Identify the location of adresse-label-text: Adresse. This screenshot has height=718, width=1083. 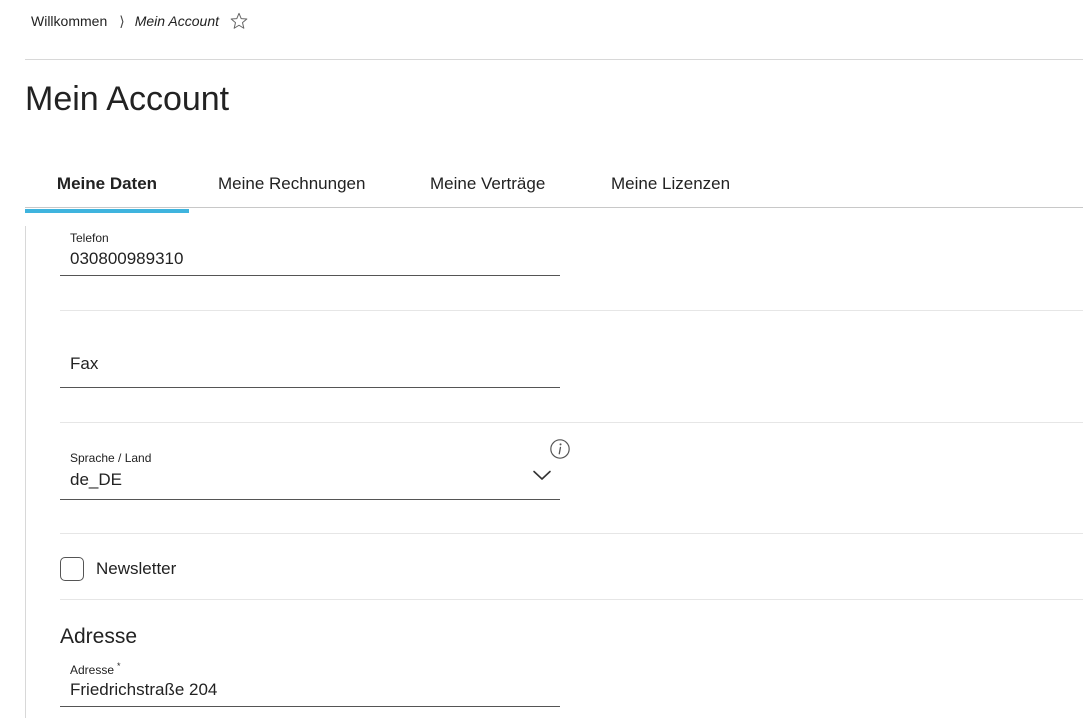
(92, 670).